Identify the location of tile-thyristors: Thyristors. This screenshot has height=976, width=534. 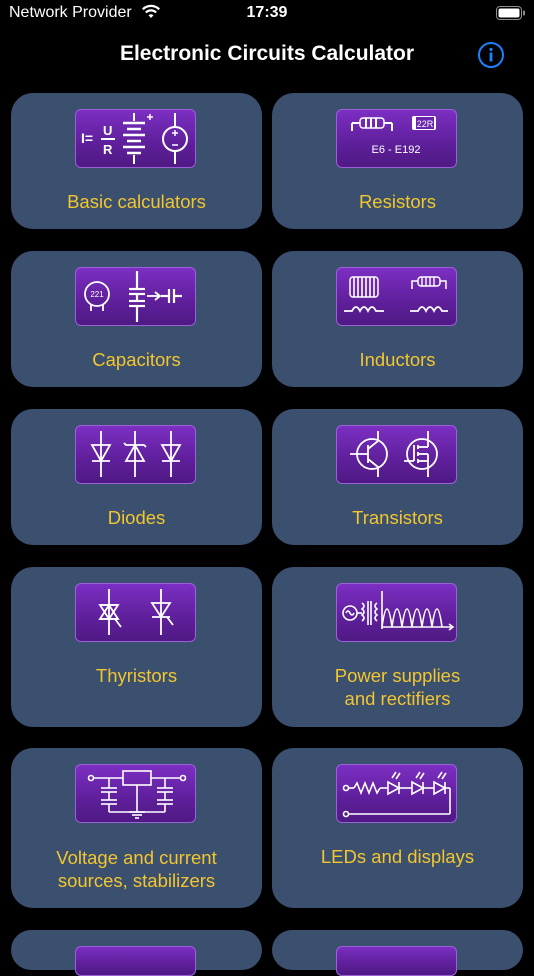
(136, 647).